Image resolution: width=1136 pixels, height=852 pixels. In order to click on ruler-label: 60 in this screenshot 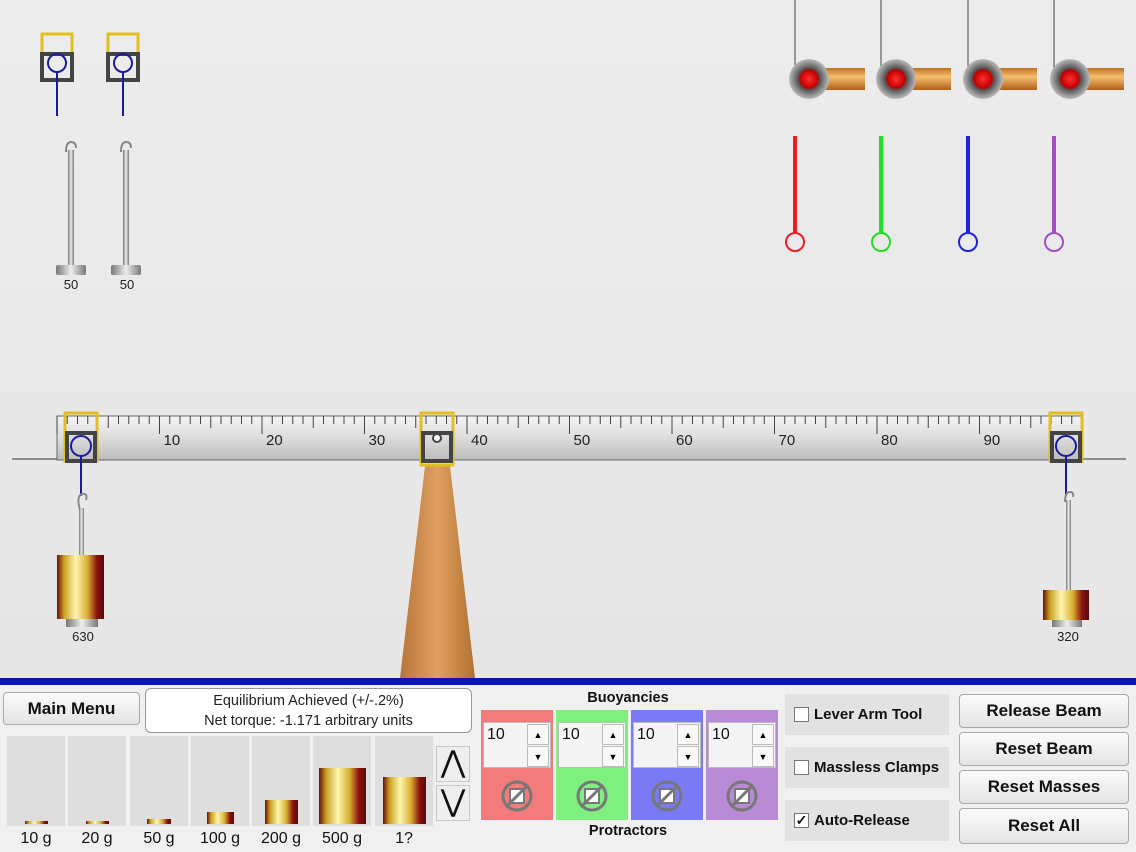, I will do `click(684, 440)`.